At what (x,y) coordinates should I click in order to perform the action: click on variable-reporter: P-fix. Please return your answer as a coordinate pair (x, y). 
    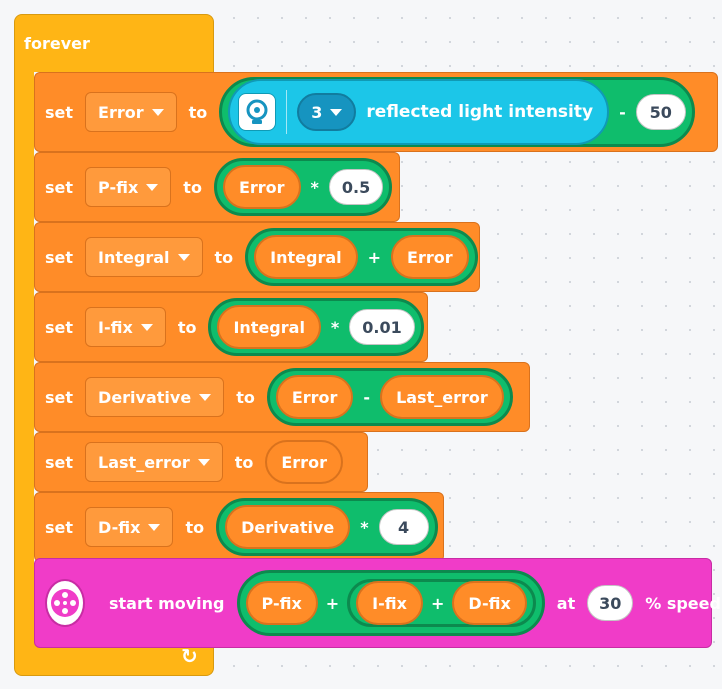
    Looking at the image, I should click on (281, 603).